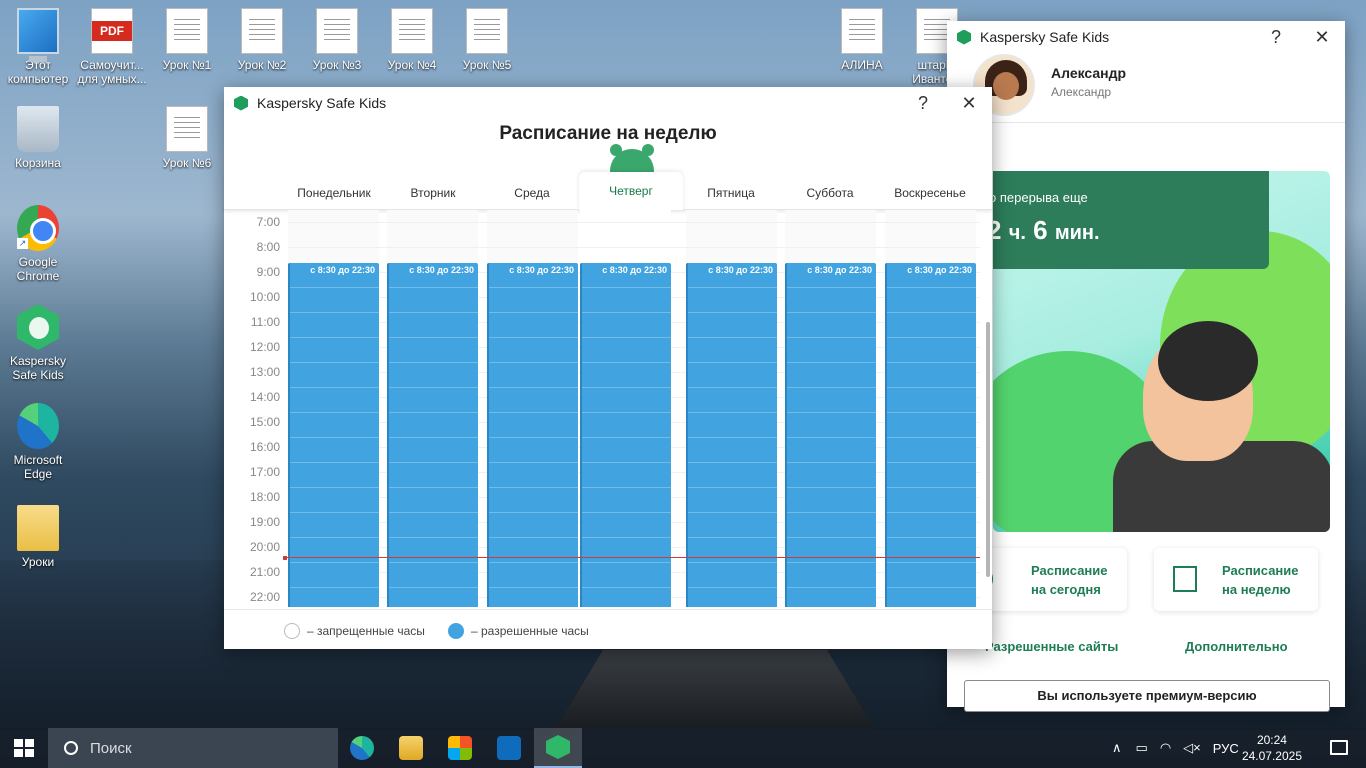  I want to click on child-profile: Александр Александр, so click(1146, 88).